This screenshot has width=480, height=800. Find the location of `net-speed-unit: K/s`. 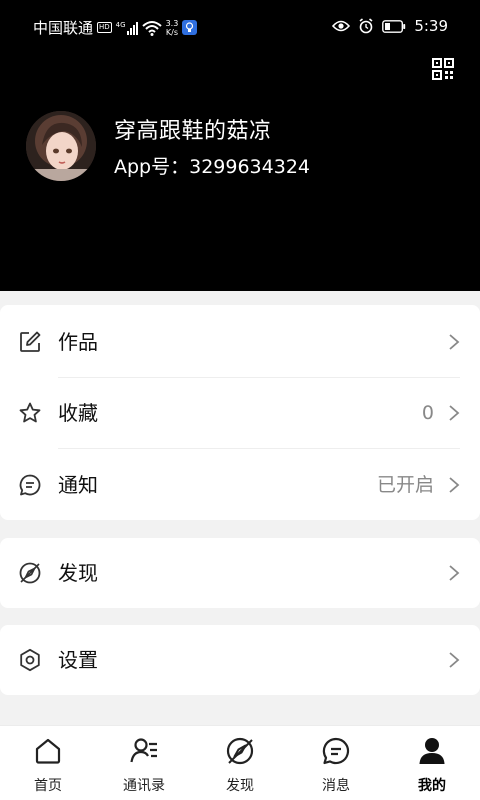

net-speed-unit: K/s is located at coordinates (171, 32).